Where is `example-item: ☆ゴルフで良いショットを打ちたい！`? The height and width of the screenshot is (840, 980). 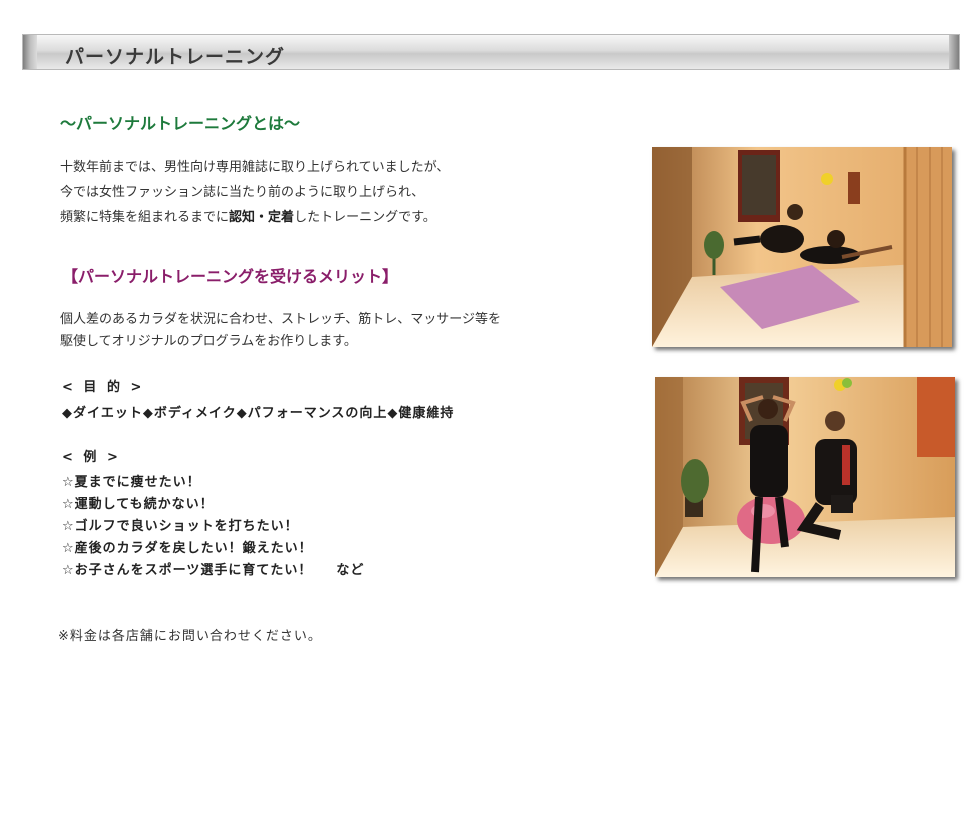 example-item: ☆ゴルフで良いショットを打ちたい！ is located at coordinates (180, 526).